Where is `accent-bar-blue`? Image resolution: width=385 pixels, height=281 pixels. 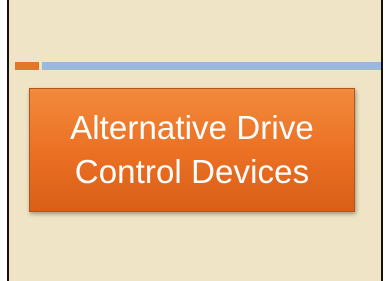 accent-bar-blue is located at coordinates (211, 66).